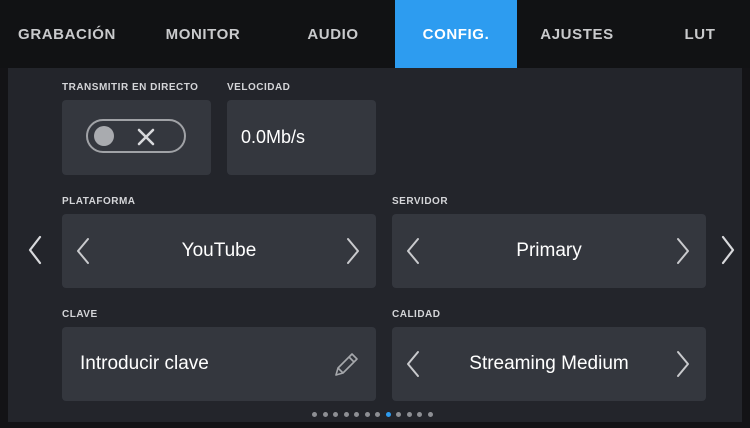 Image resolution: width=750 pixels, height=428 pixels. Describe the element at coordinates (130, 87) in the screenshot. I see `stream-label: TRANSMITIR EN DIRECTO` at that location.